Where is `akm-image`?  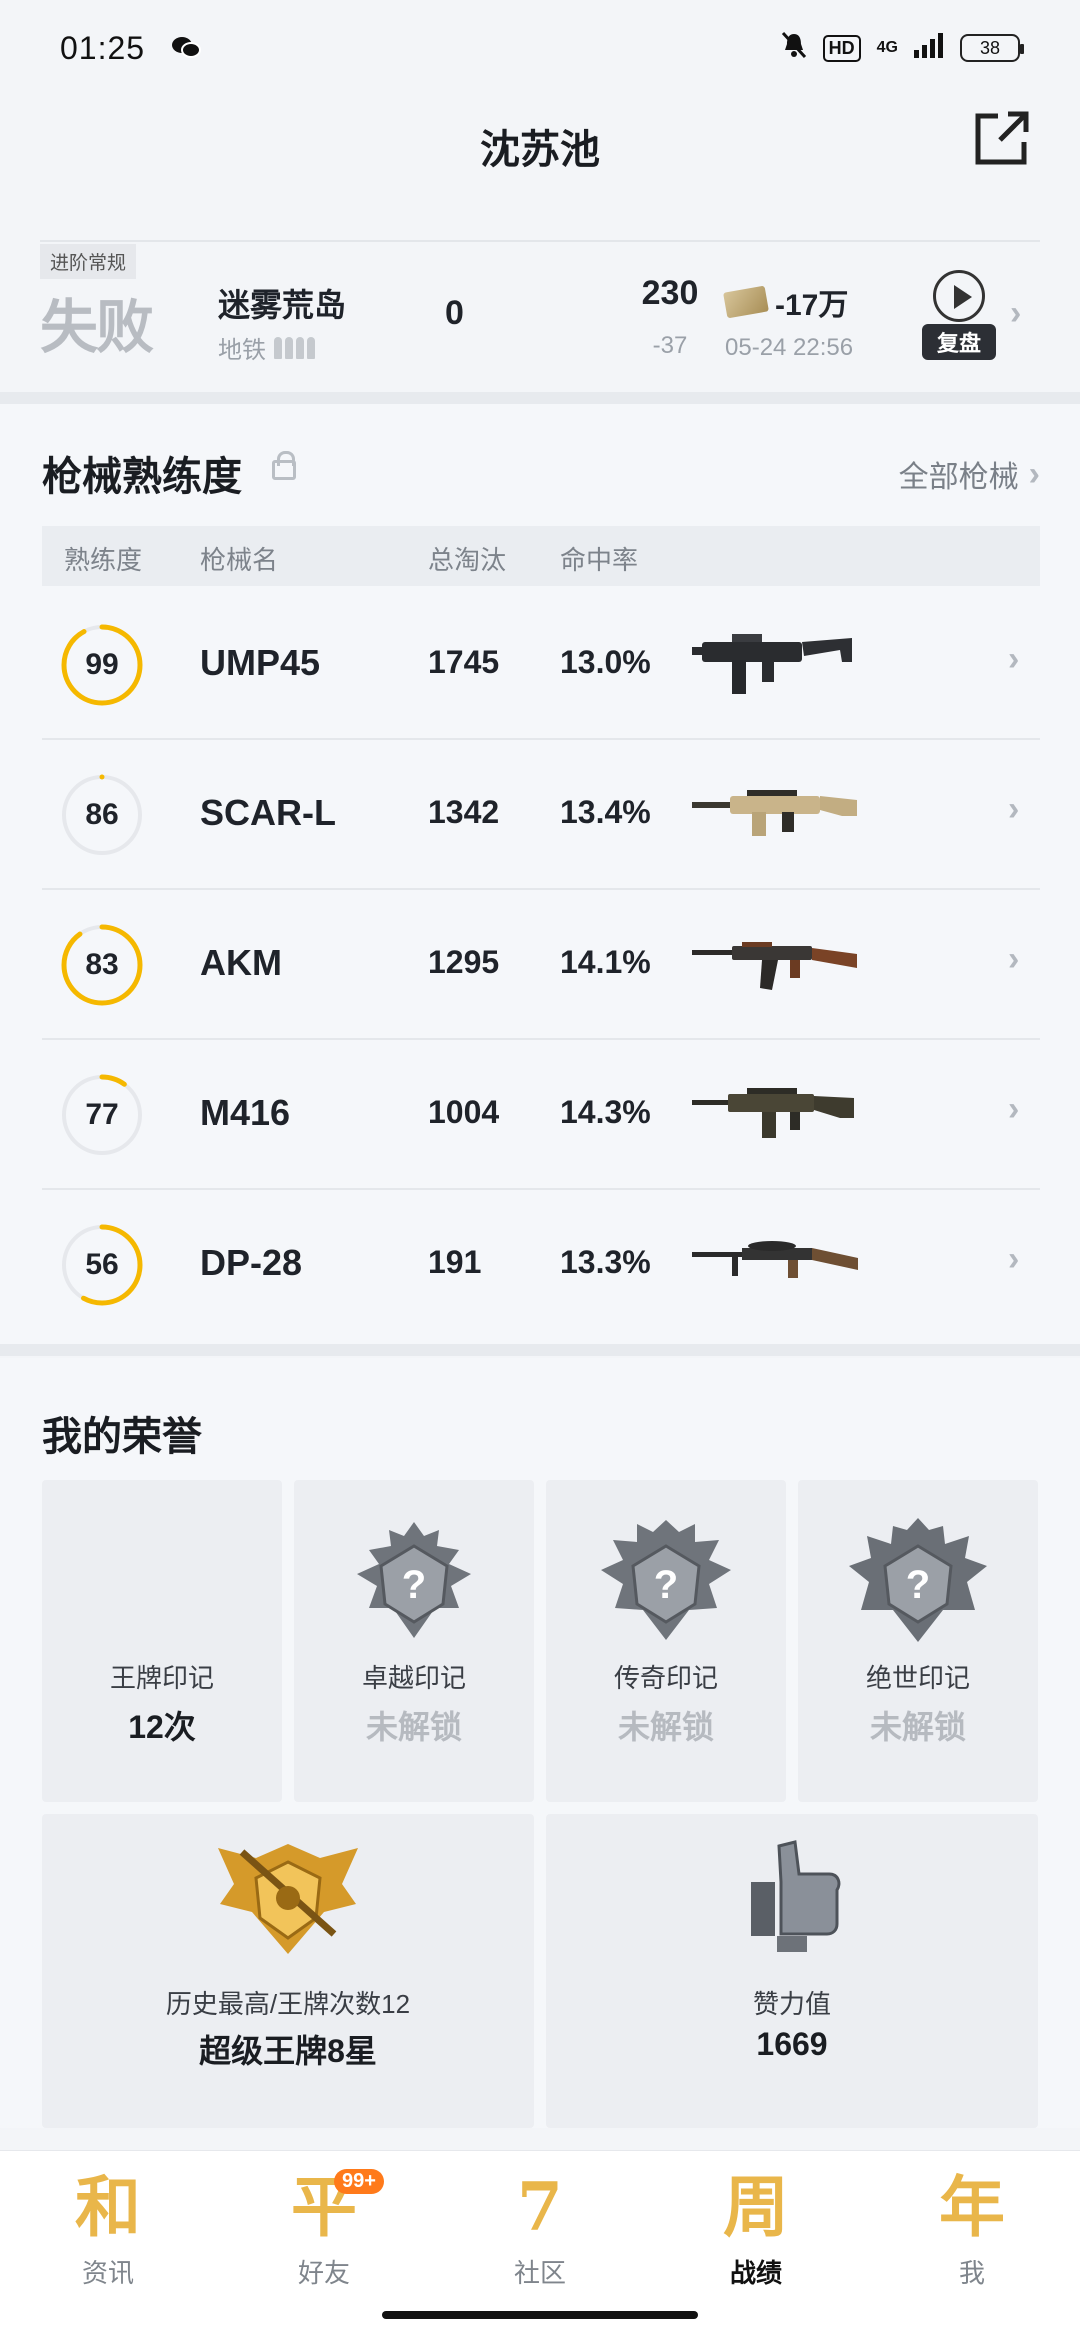 akm-image is located at coordinates (777, 965).